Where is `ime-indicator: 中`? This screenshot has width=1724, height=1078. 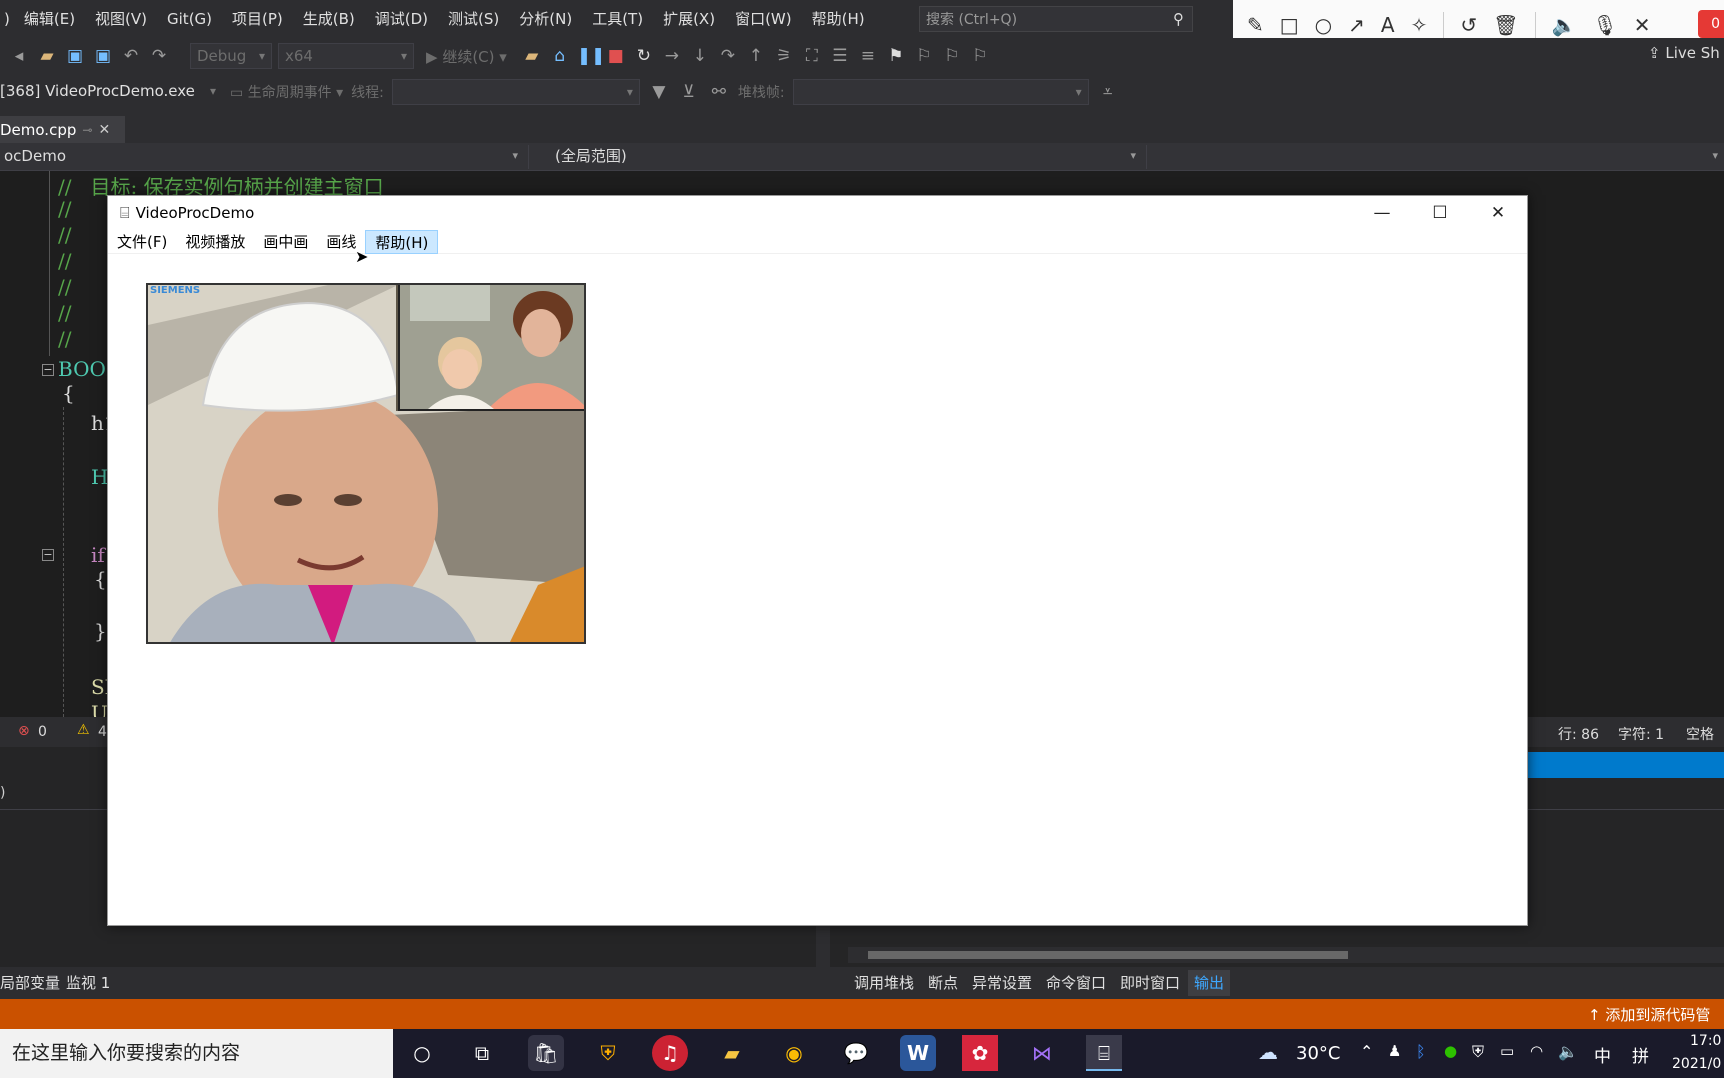 ime-indicator: 中 is located at coordinates (1602, 1054).